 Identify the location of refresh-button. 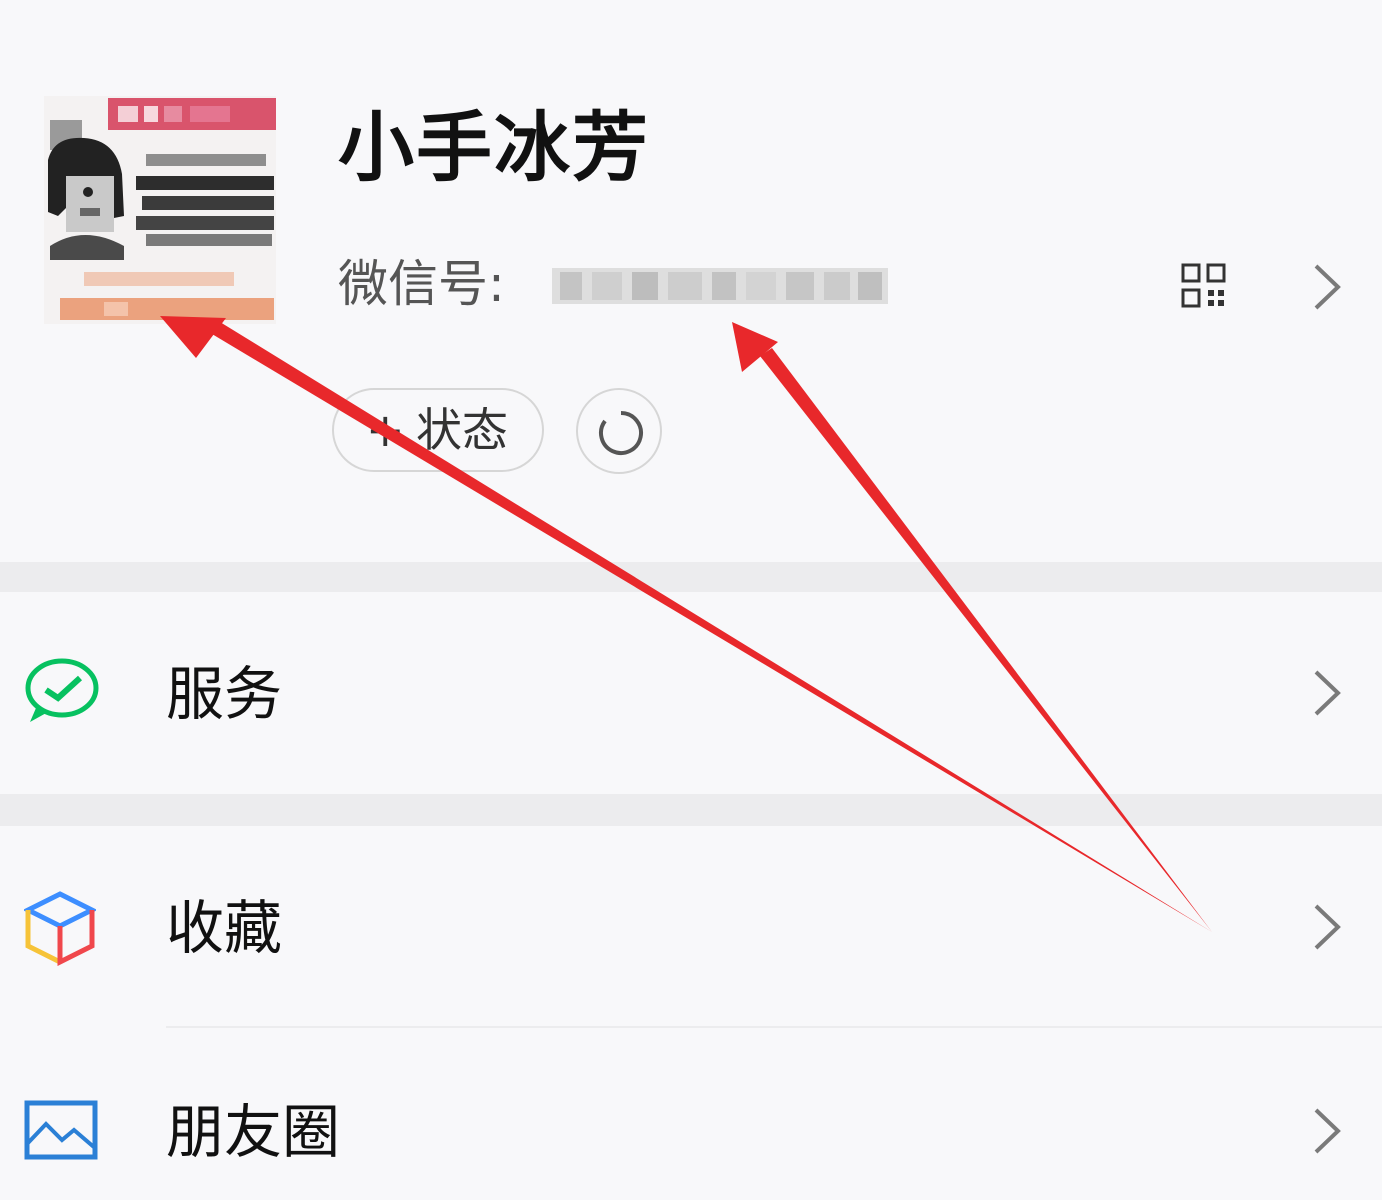
(619, 431).